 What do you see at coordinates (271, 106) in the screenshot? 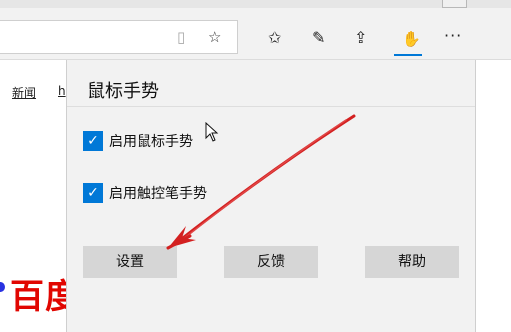
I see `panel-divider` at bounding box center [271, 106].